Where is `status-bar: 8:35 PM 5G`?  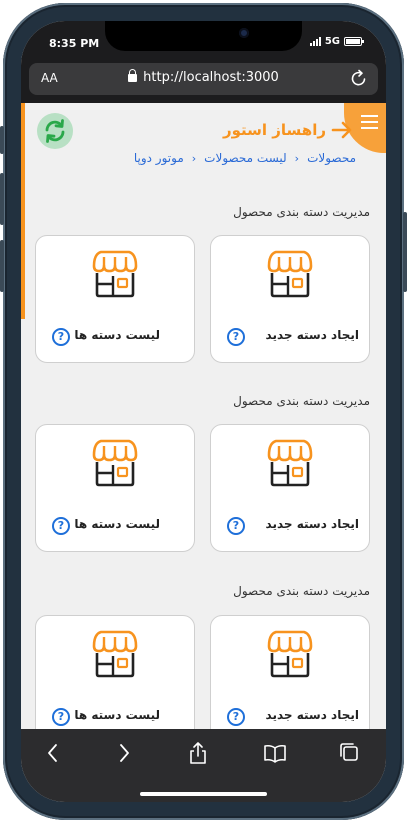 status-bar: 8:35 PM 5G is located at coordinates (203, 42).